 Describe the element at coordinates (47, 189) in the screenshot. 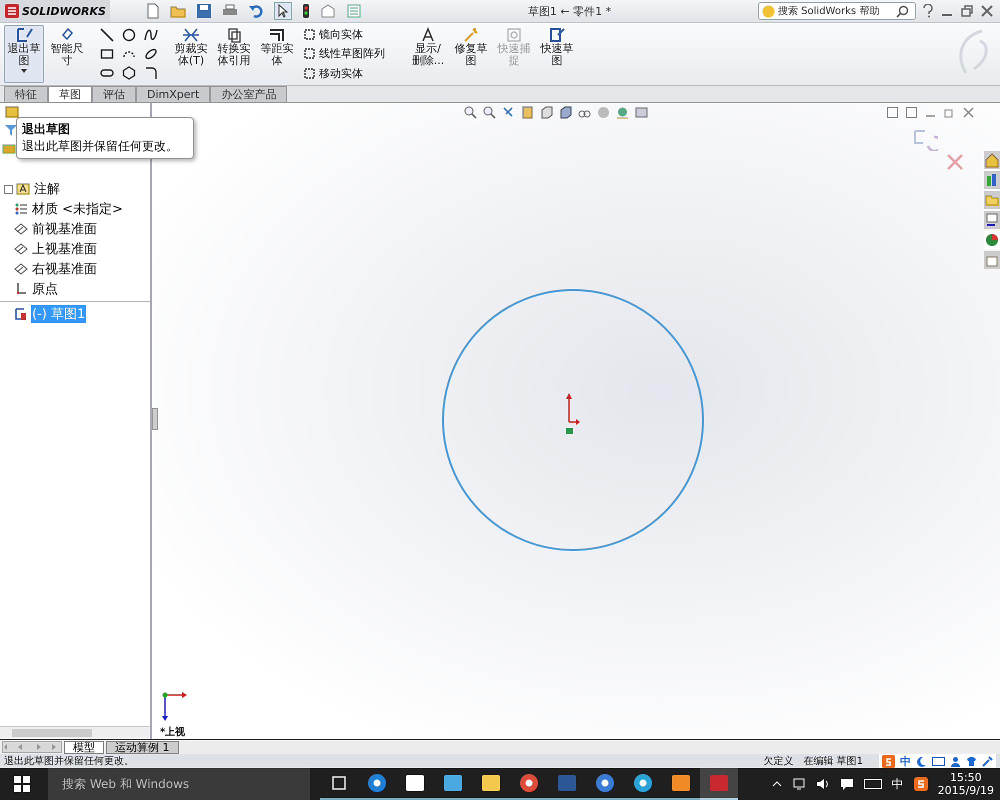

I see `tree-item: 注解` at that location.